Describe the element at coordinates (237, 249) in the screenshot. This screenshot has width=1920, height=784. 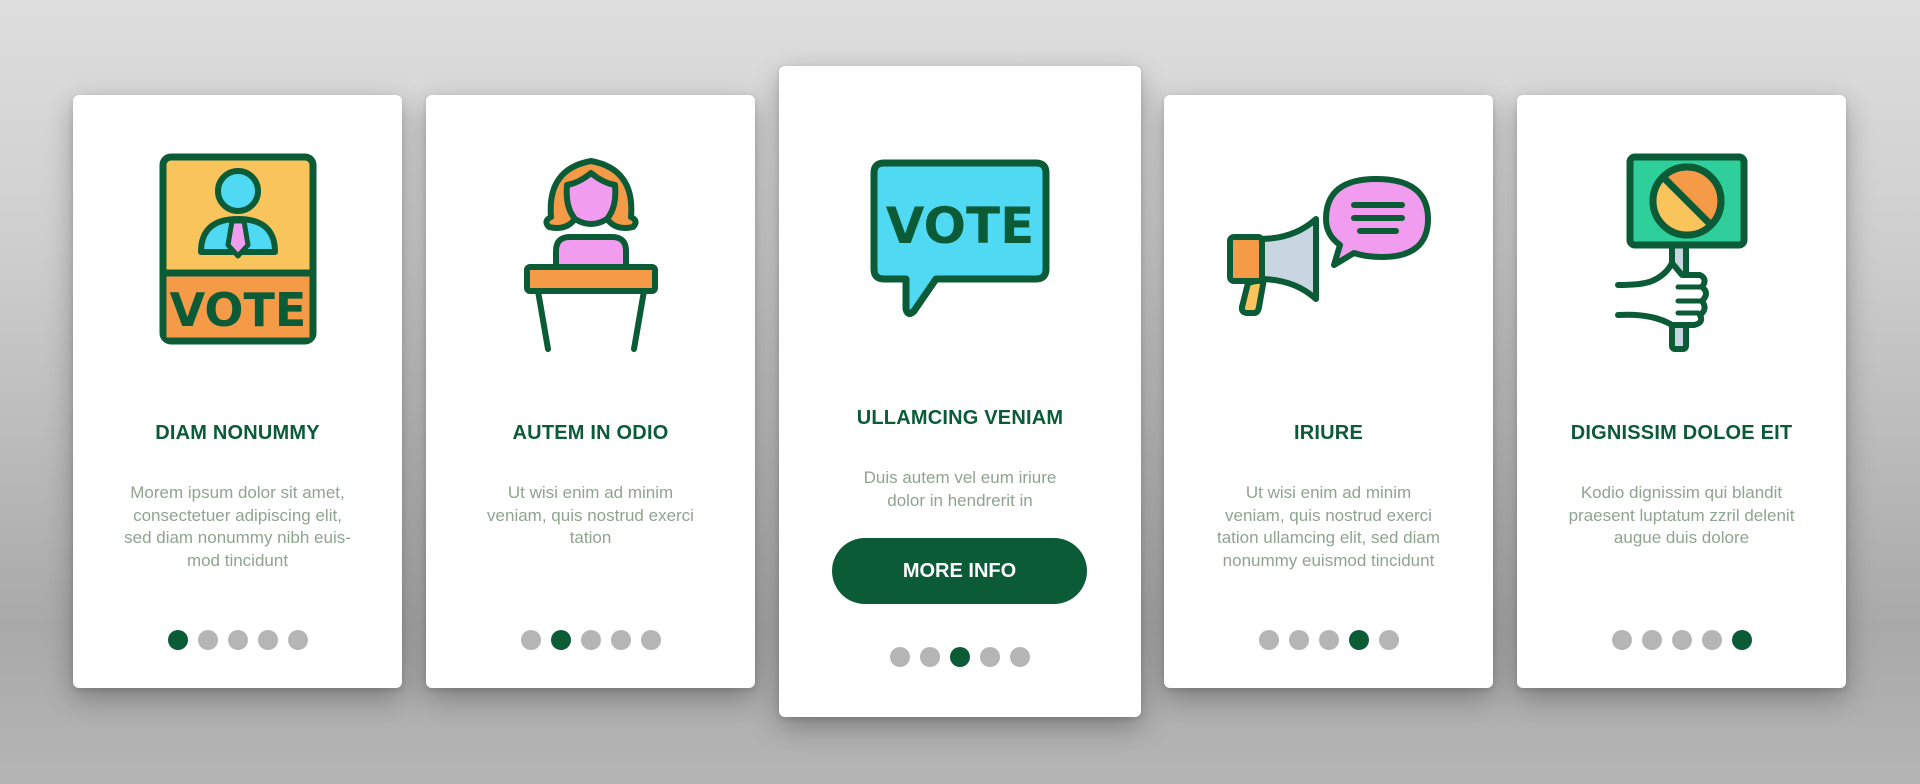
I see `vote-poster-icon: VOTE` at that location.